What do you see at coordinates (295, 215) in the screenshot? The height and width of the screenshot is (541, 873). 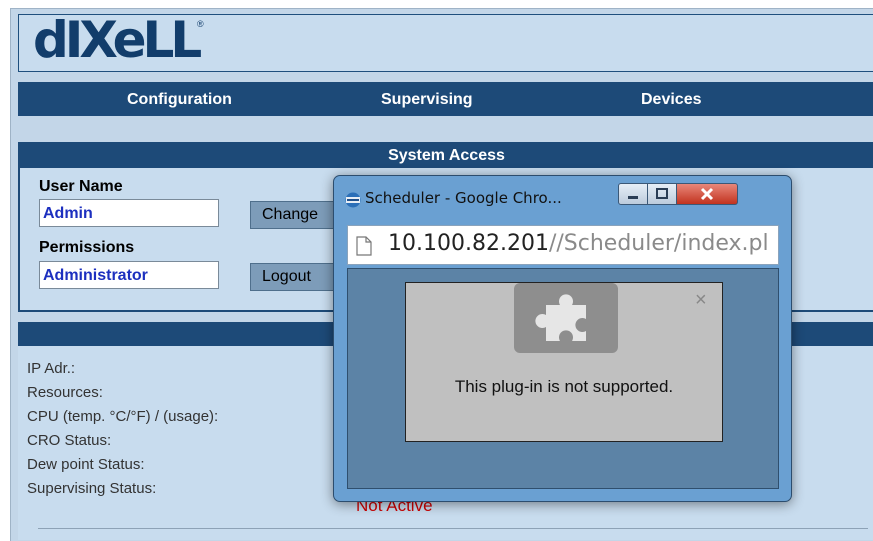 I see `change-button: Change` at bounding box center [295, 215].